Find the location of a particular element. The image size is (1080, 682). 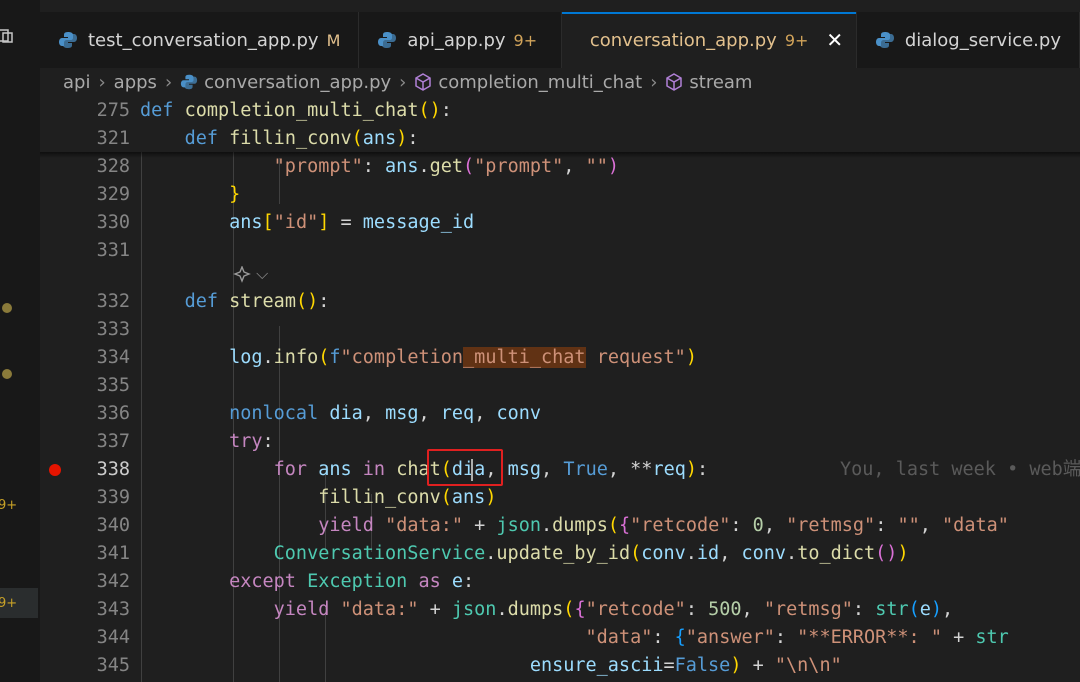

tab-label: api_app.py is located at coordinates (456, 40).